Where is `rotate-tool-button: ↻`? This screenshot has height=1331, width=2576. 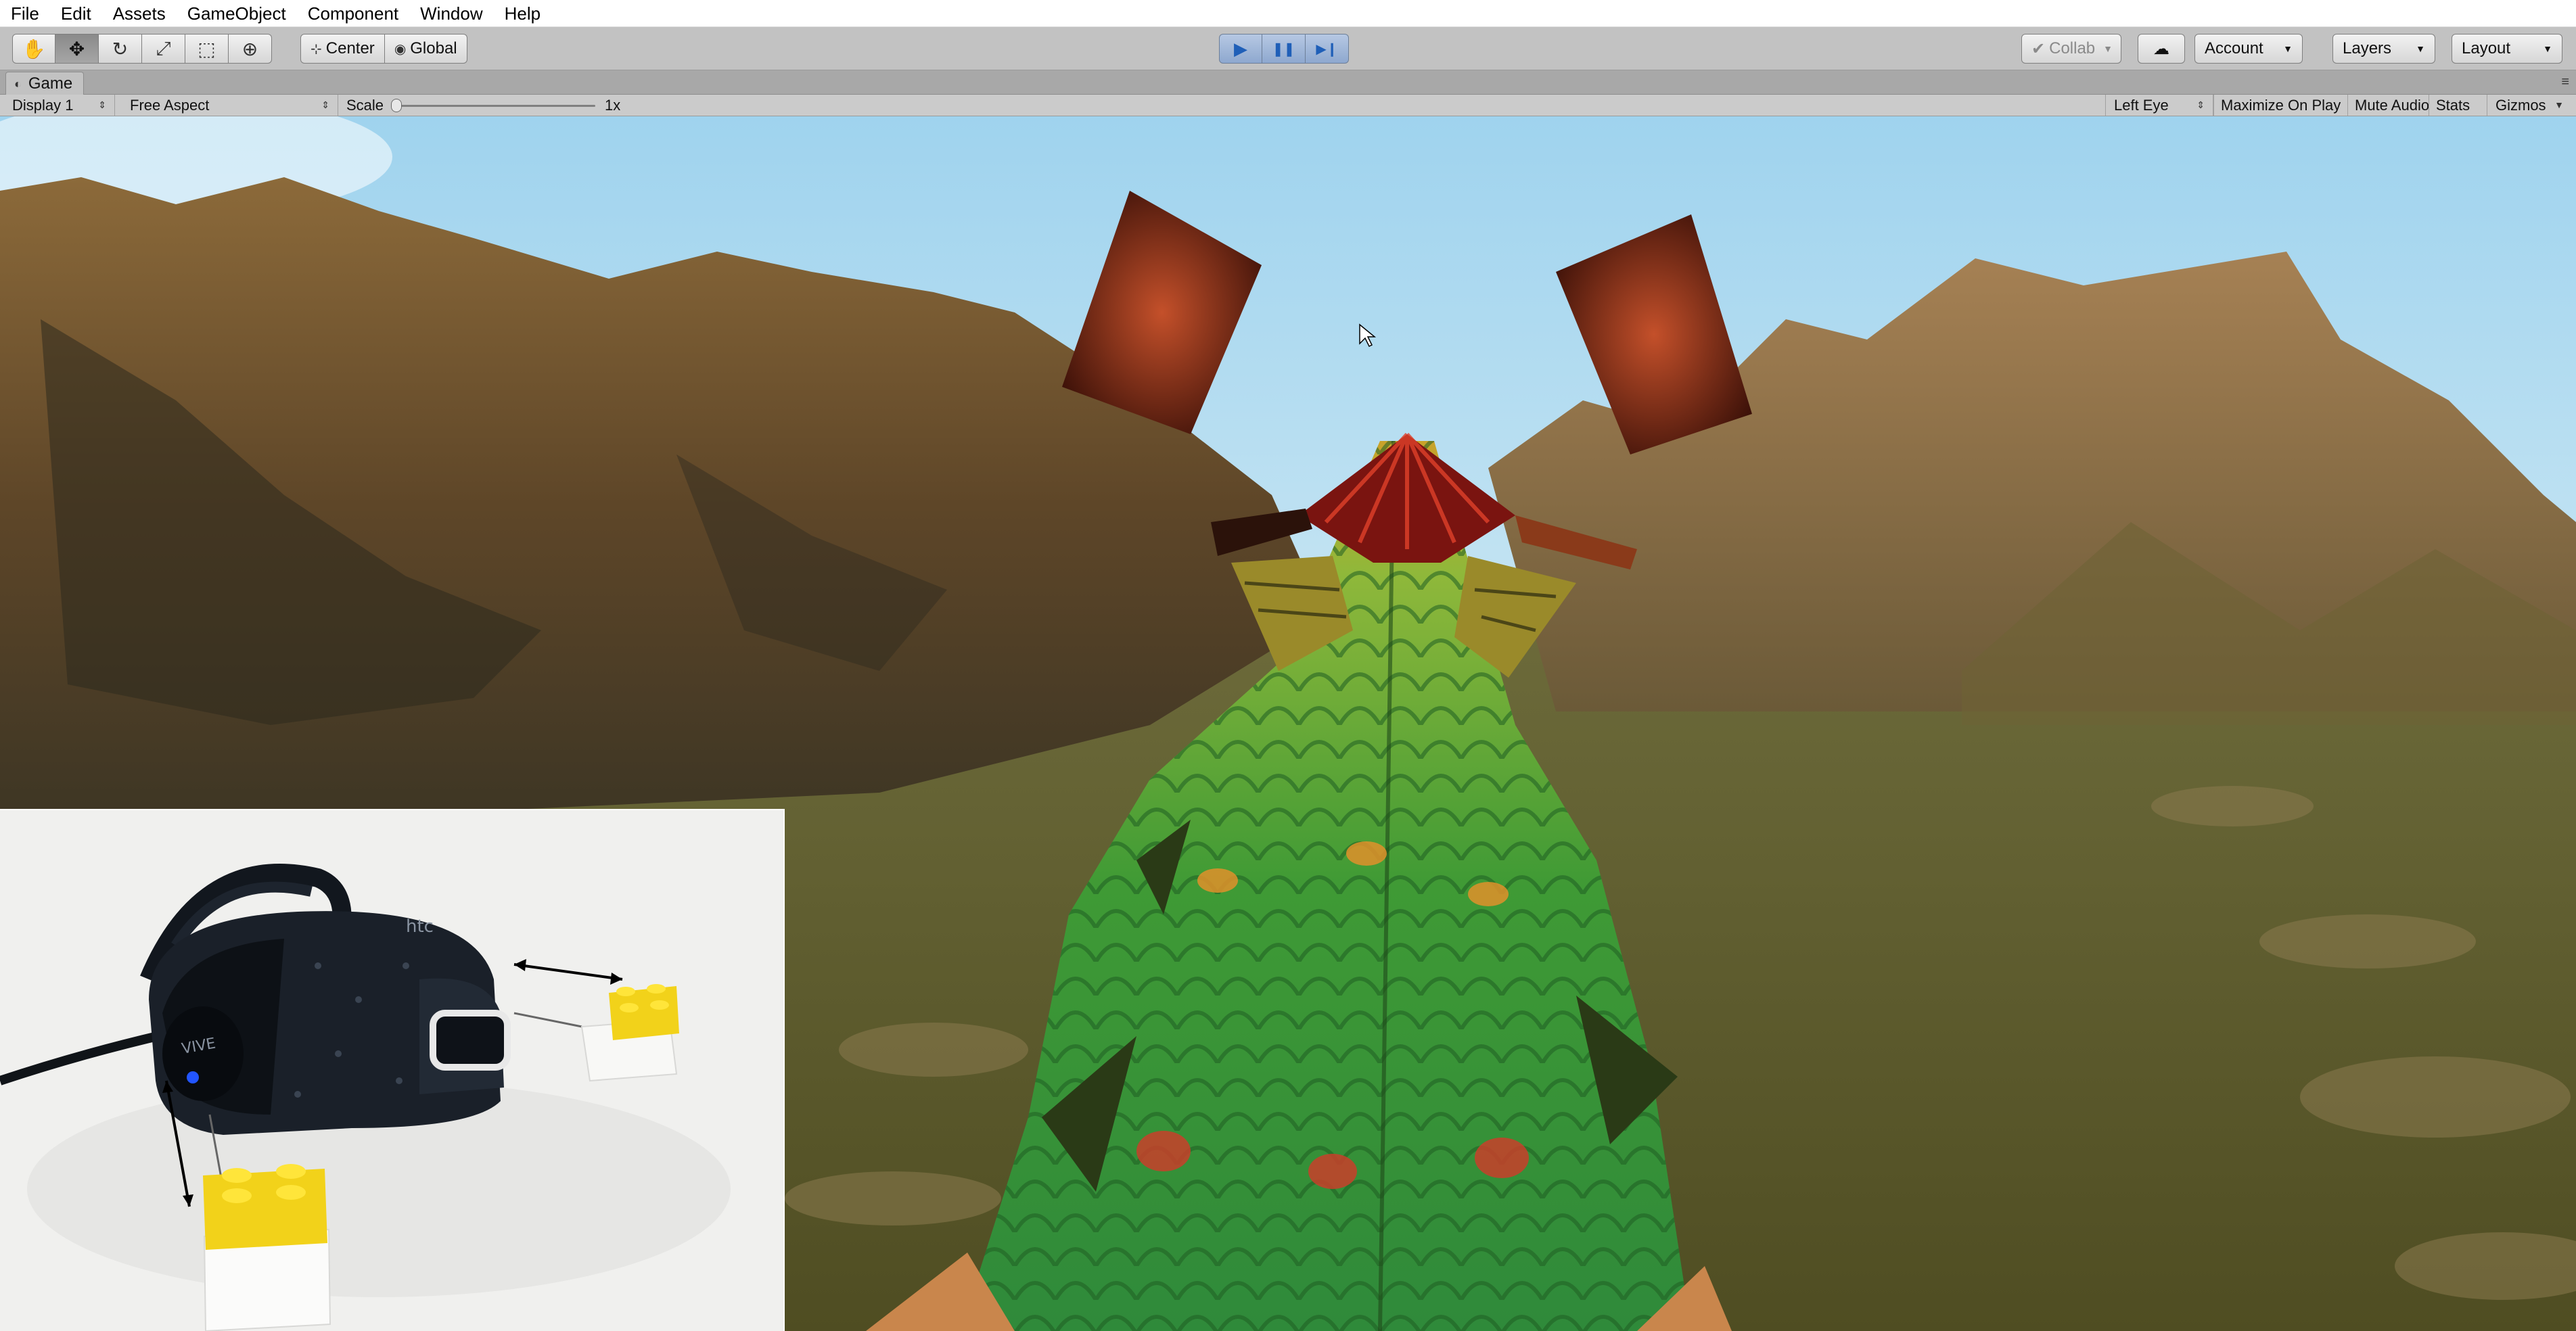
rotate-tool-button: ↻ is located at coordinates (120, 49).